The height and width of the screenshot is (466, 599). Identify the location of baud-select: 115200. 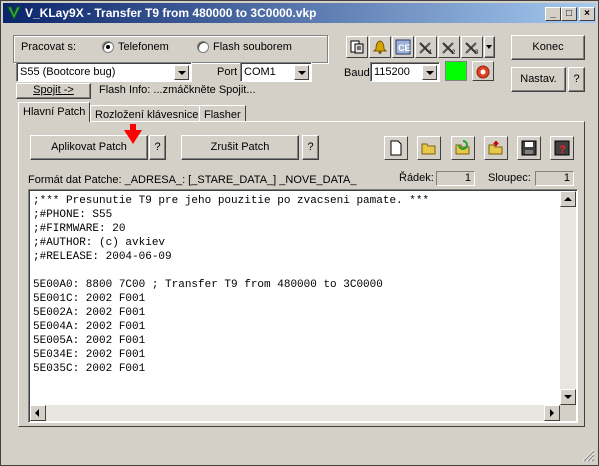
(405, 72).